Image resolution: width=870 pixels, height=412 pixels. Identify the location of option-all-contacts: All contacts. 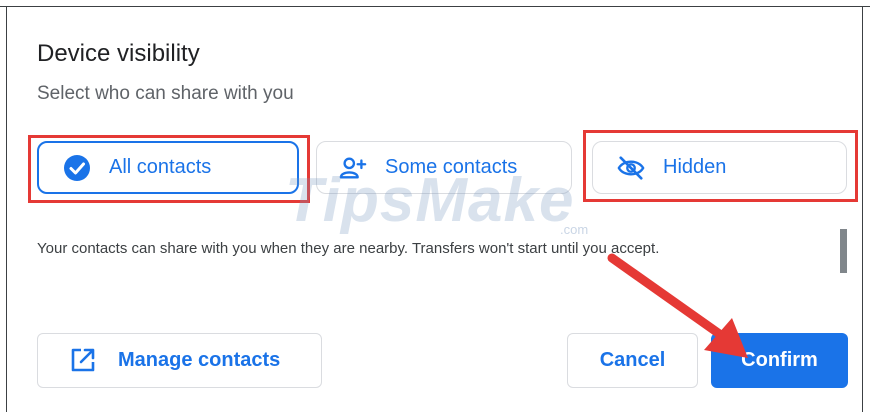
(168, 167).